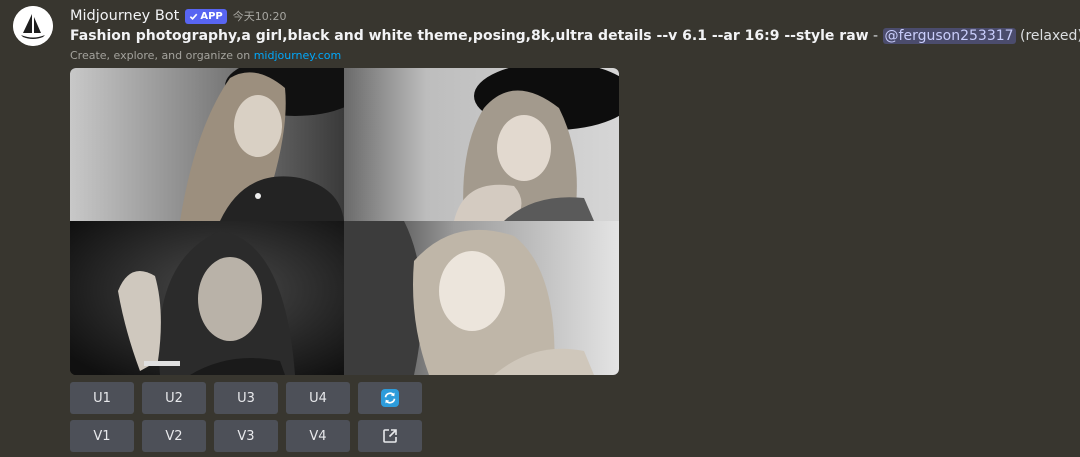 This screenshot has width=1080, height=457. Describe the element at coordinates (174, 398) in the screenshot. I see `upscale-2-button: U2` at that location.